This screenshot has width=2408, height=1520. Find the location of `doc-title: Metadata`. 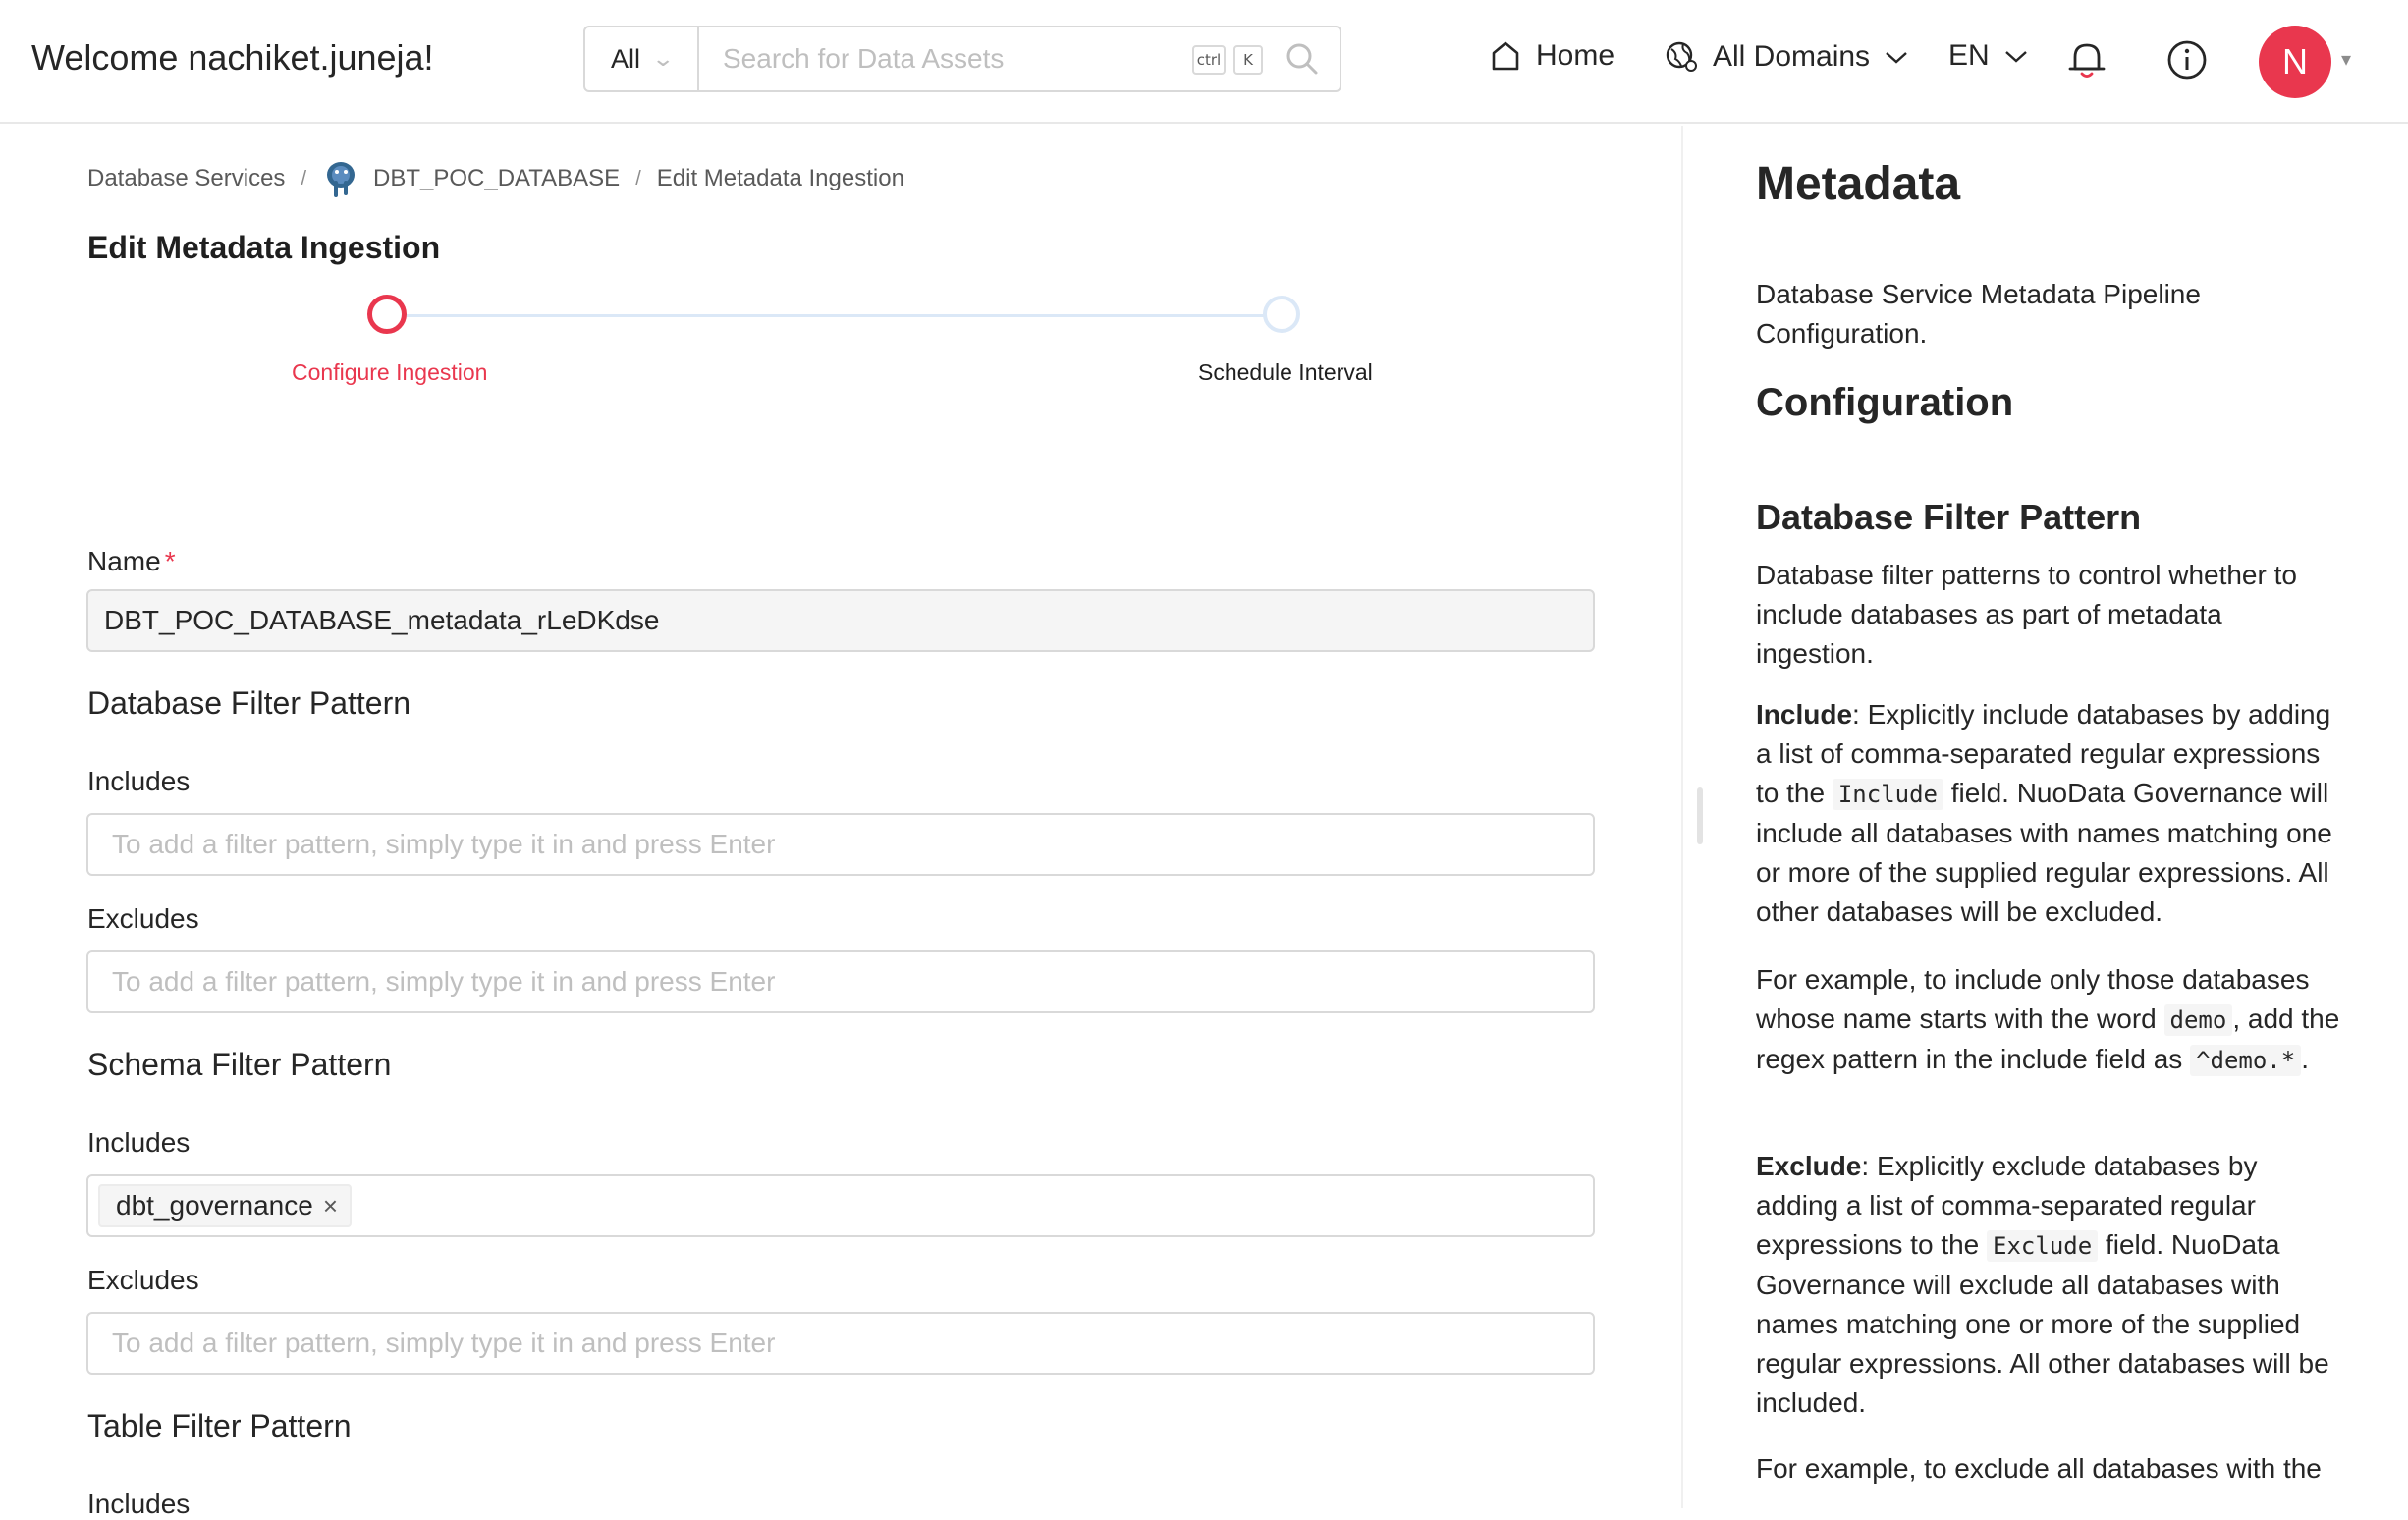

doc-title: Metadata is located at coordinates (1859, 184).